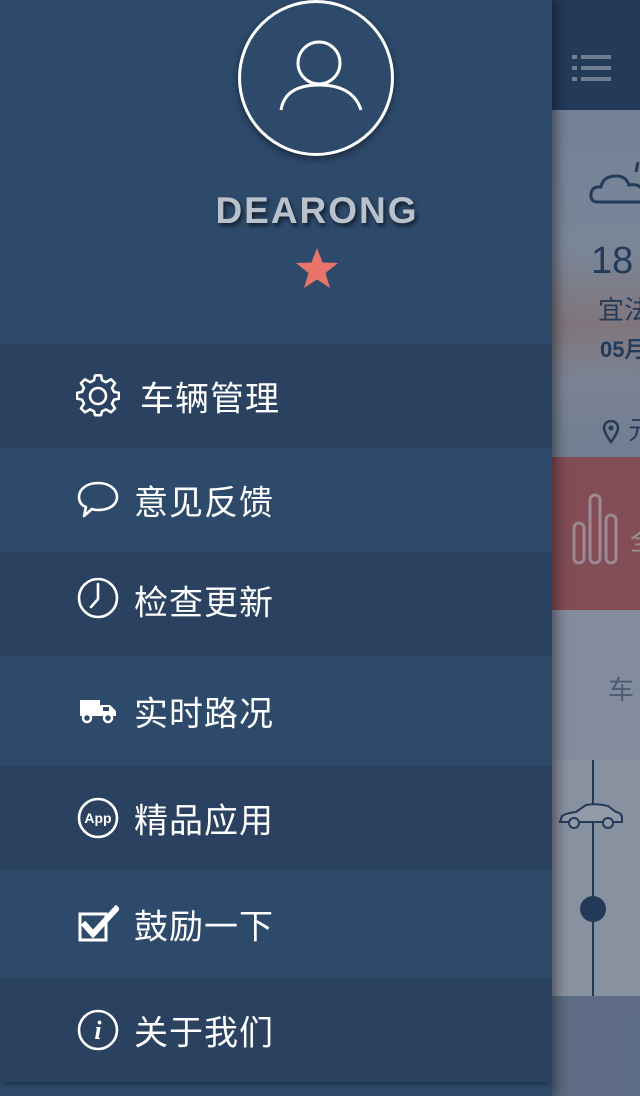  Describe the element at coordinates (98, 598) in the screenshot. I see `clock-icon` at that location.